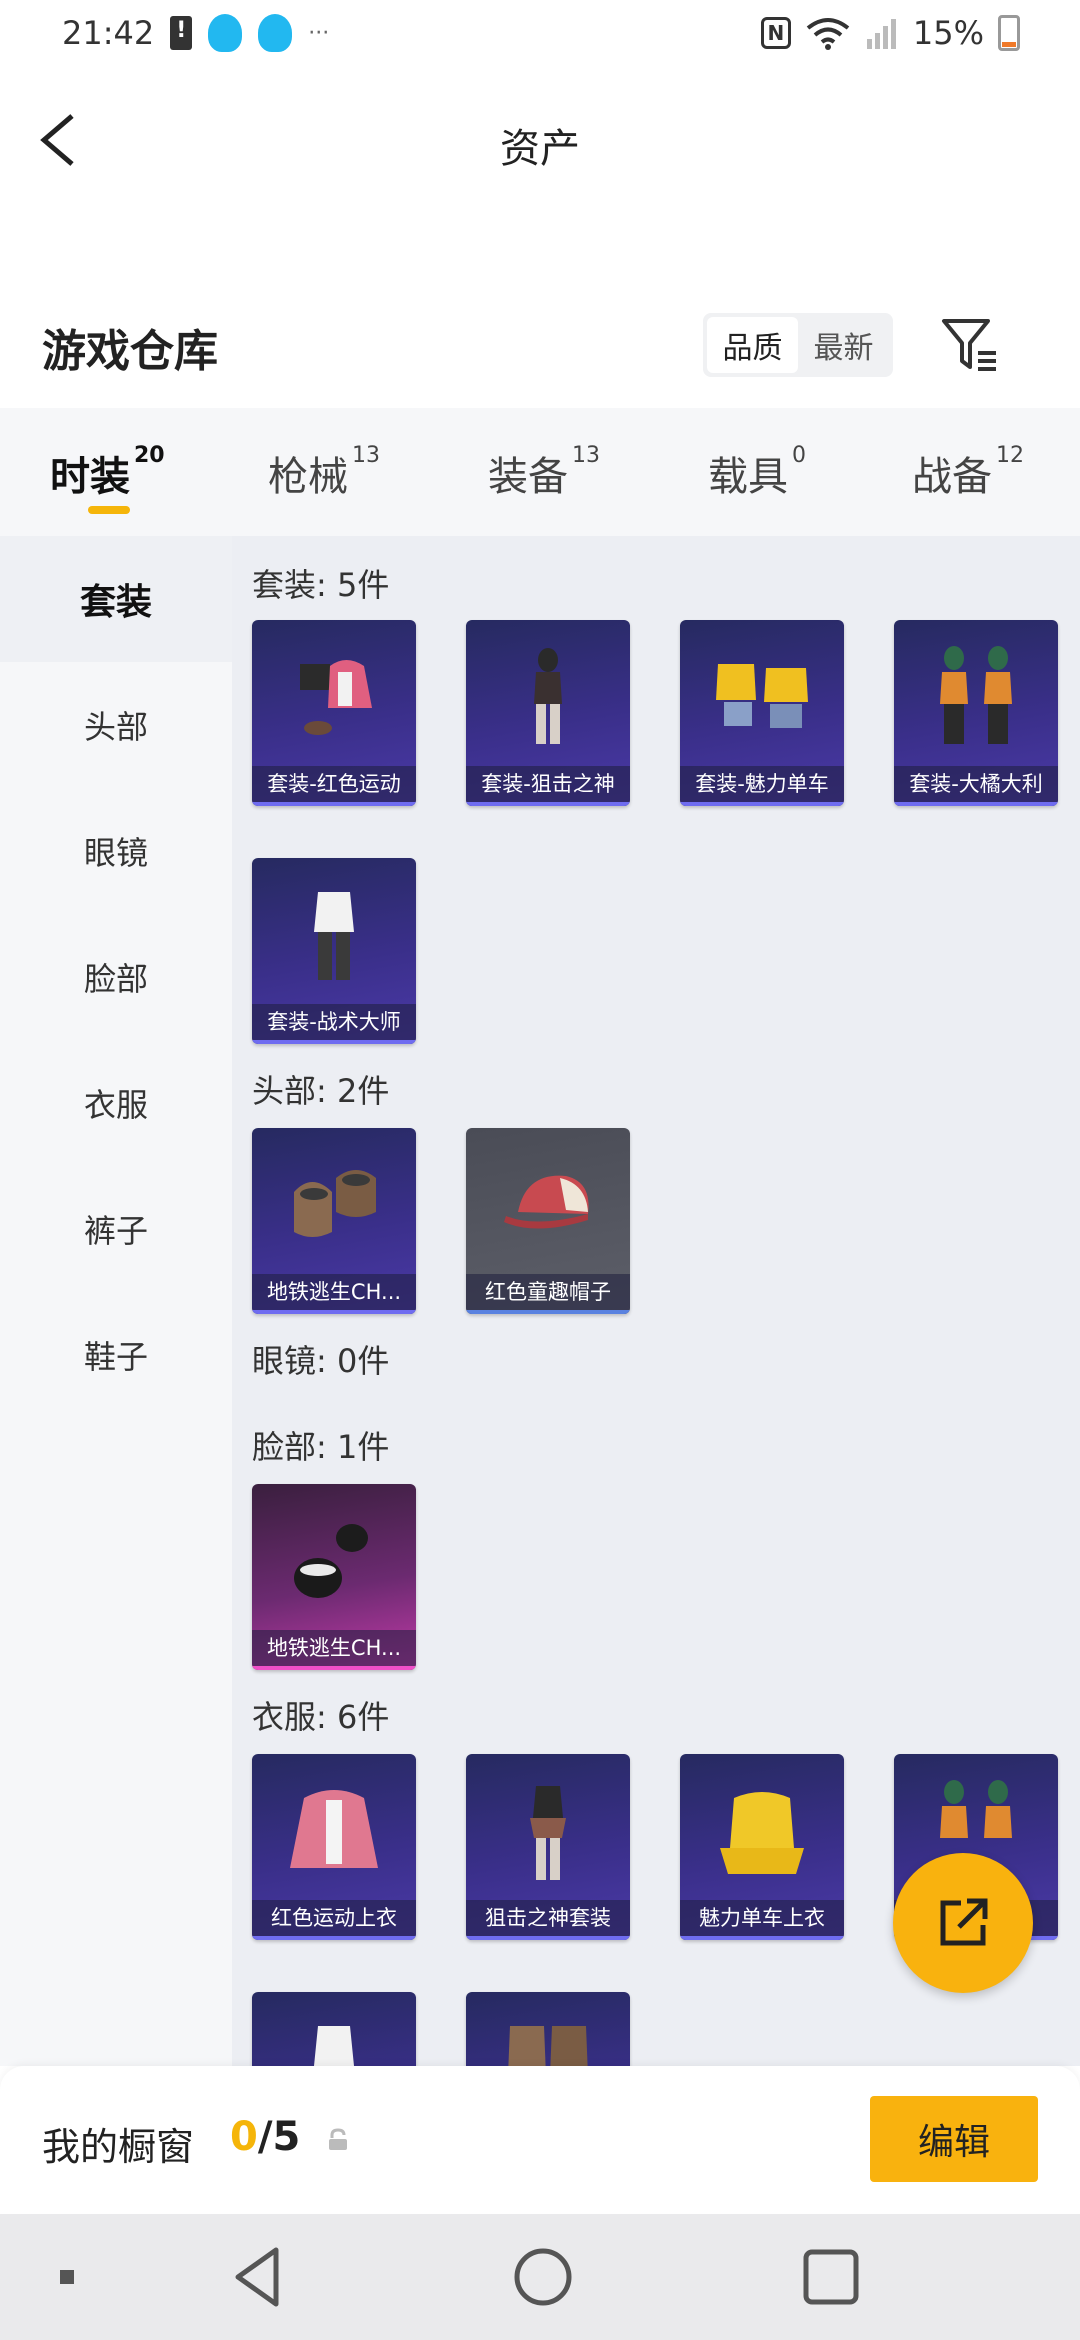  Describe the element at coordinates (970, 345) in the screenshot. I see `filter-icon` at that location.